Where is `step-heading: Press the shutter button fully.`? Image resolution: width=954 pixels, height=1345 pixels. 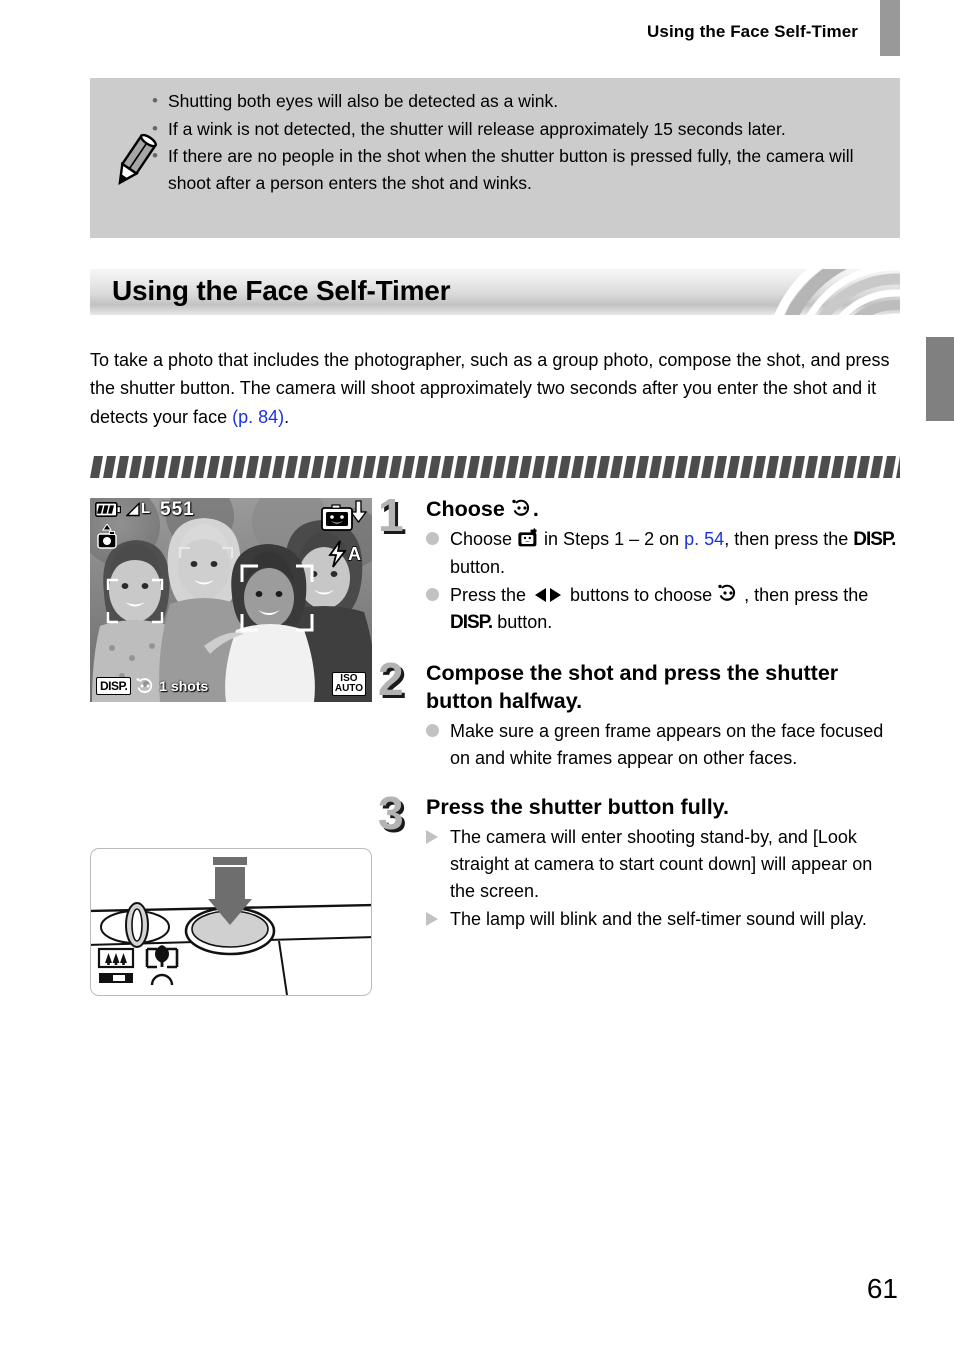 step-heading: Press the shutter button fully. is located at coordinates (578, 806).